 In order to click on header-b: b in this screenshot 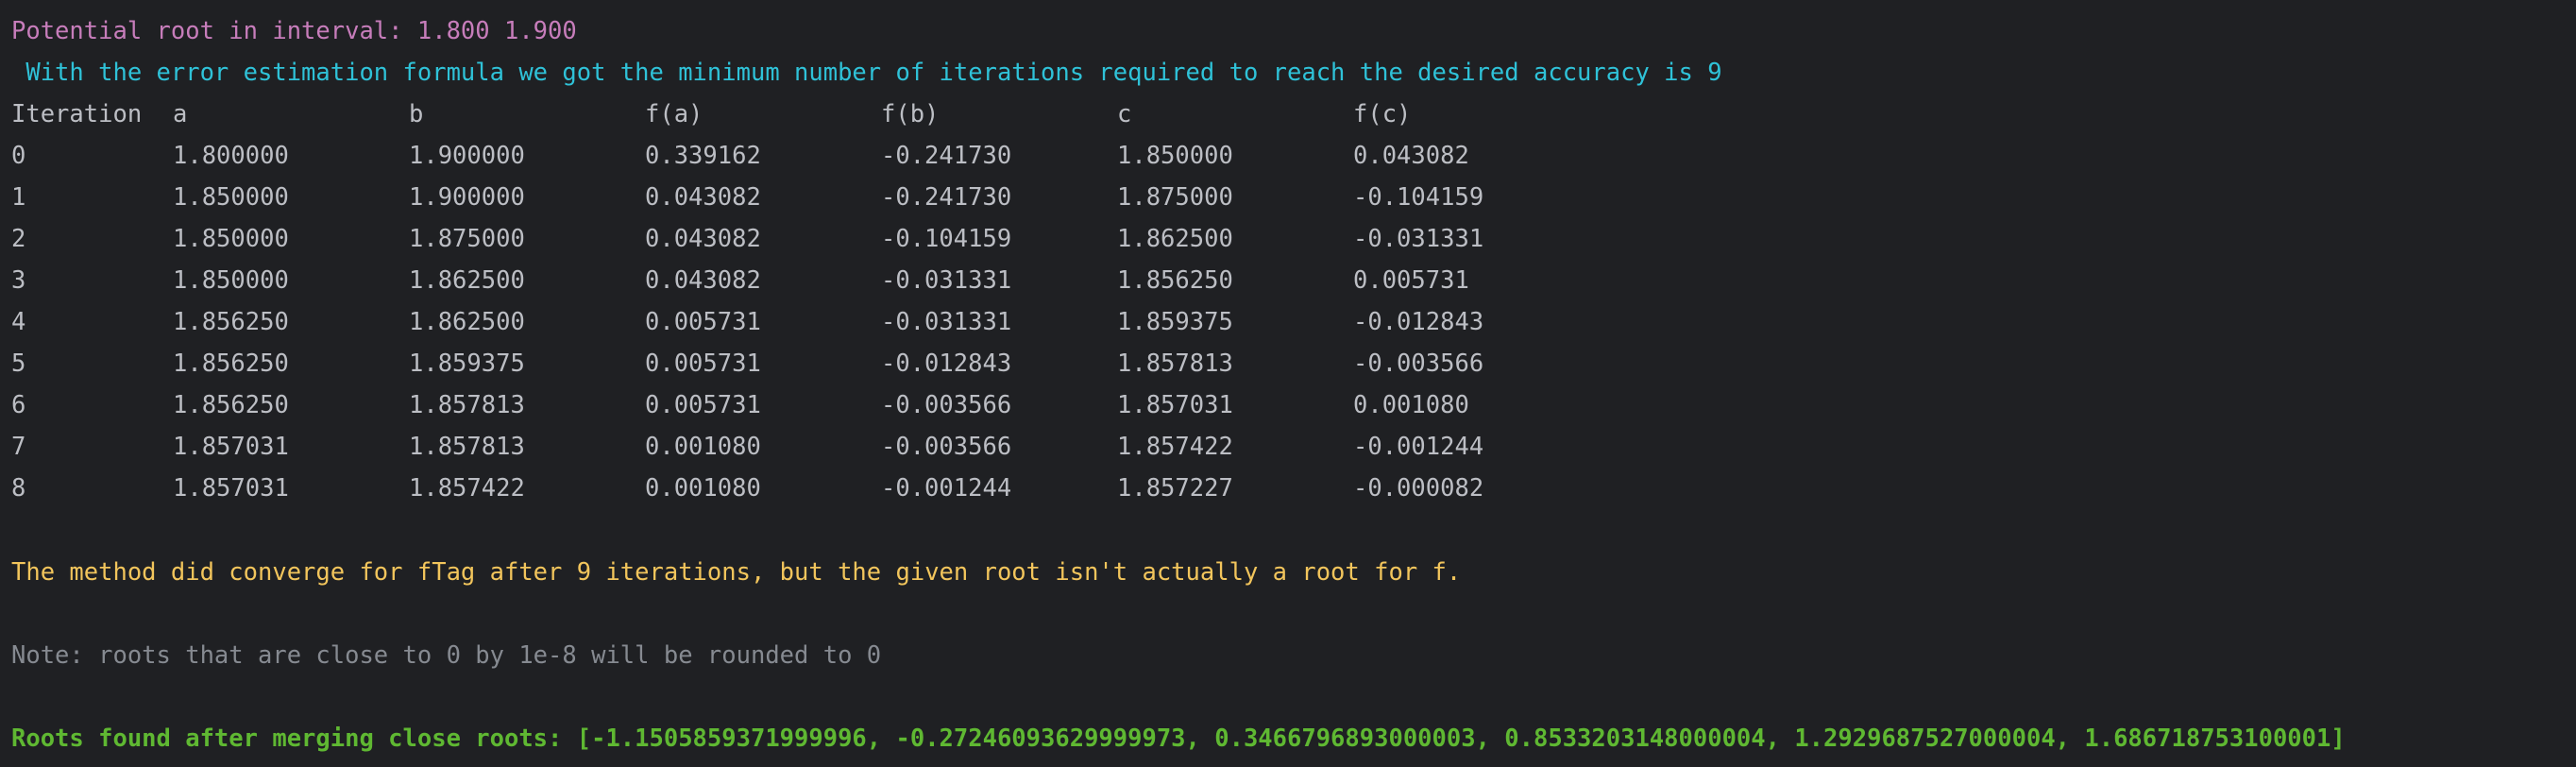, I will do `click(416, 114)`.